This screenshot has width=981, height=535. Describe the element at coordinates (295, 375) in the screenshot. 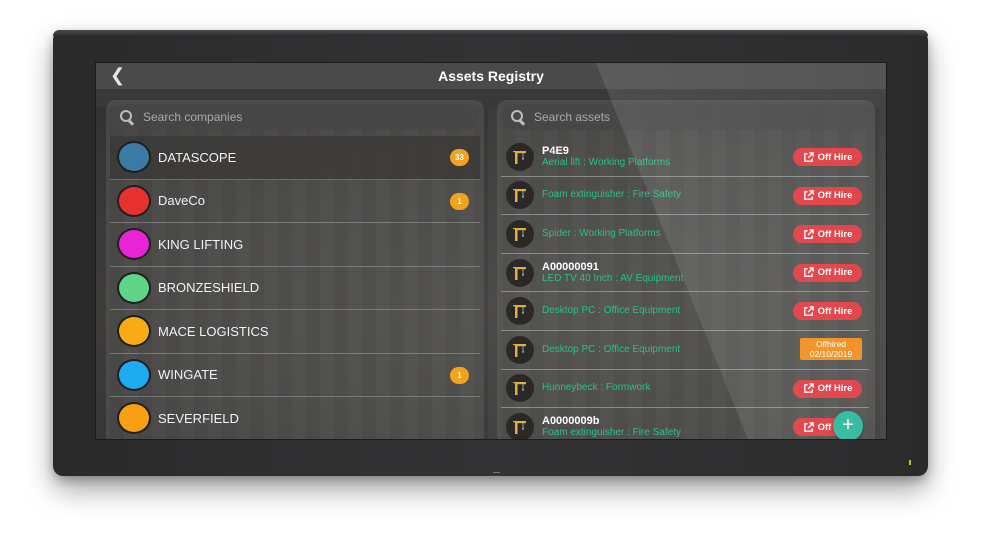

I see `company-row: WINGATE 1` at that location.